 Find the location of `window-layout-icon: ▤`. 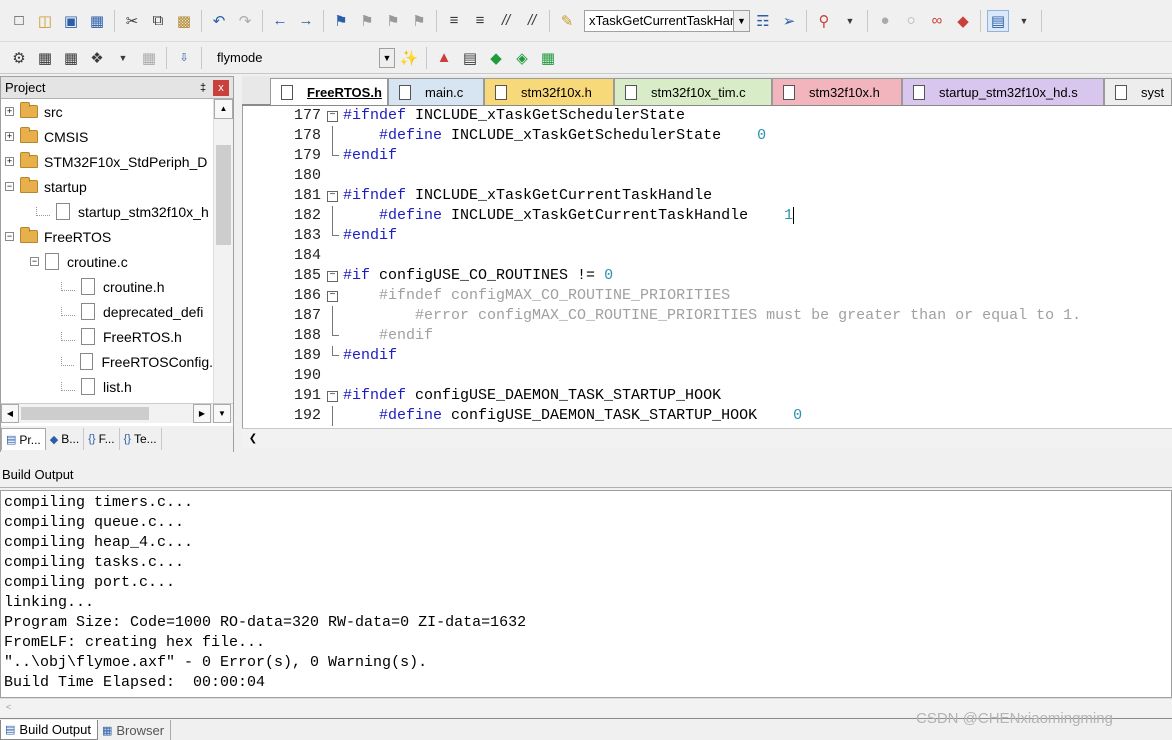

window-layout-icon: ▤ is located at coordinates (998, 20).